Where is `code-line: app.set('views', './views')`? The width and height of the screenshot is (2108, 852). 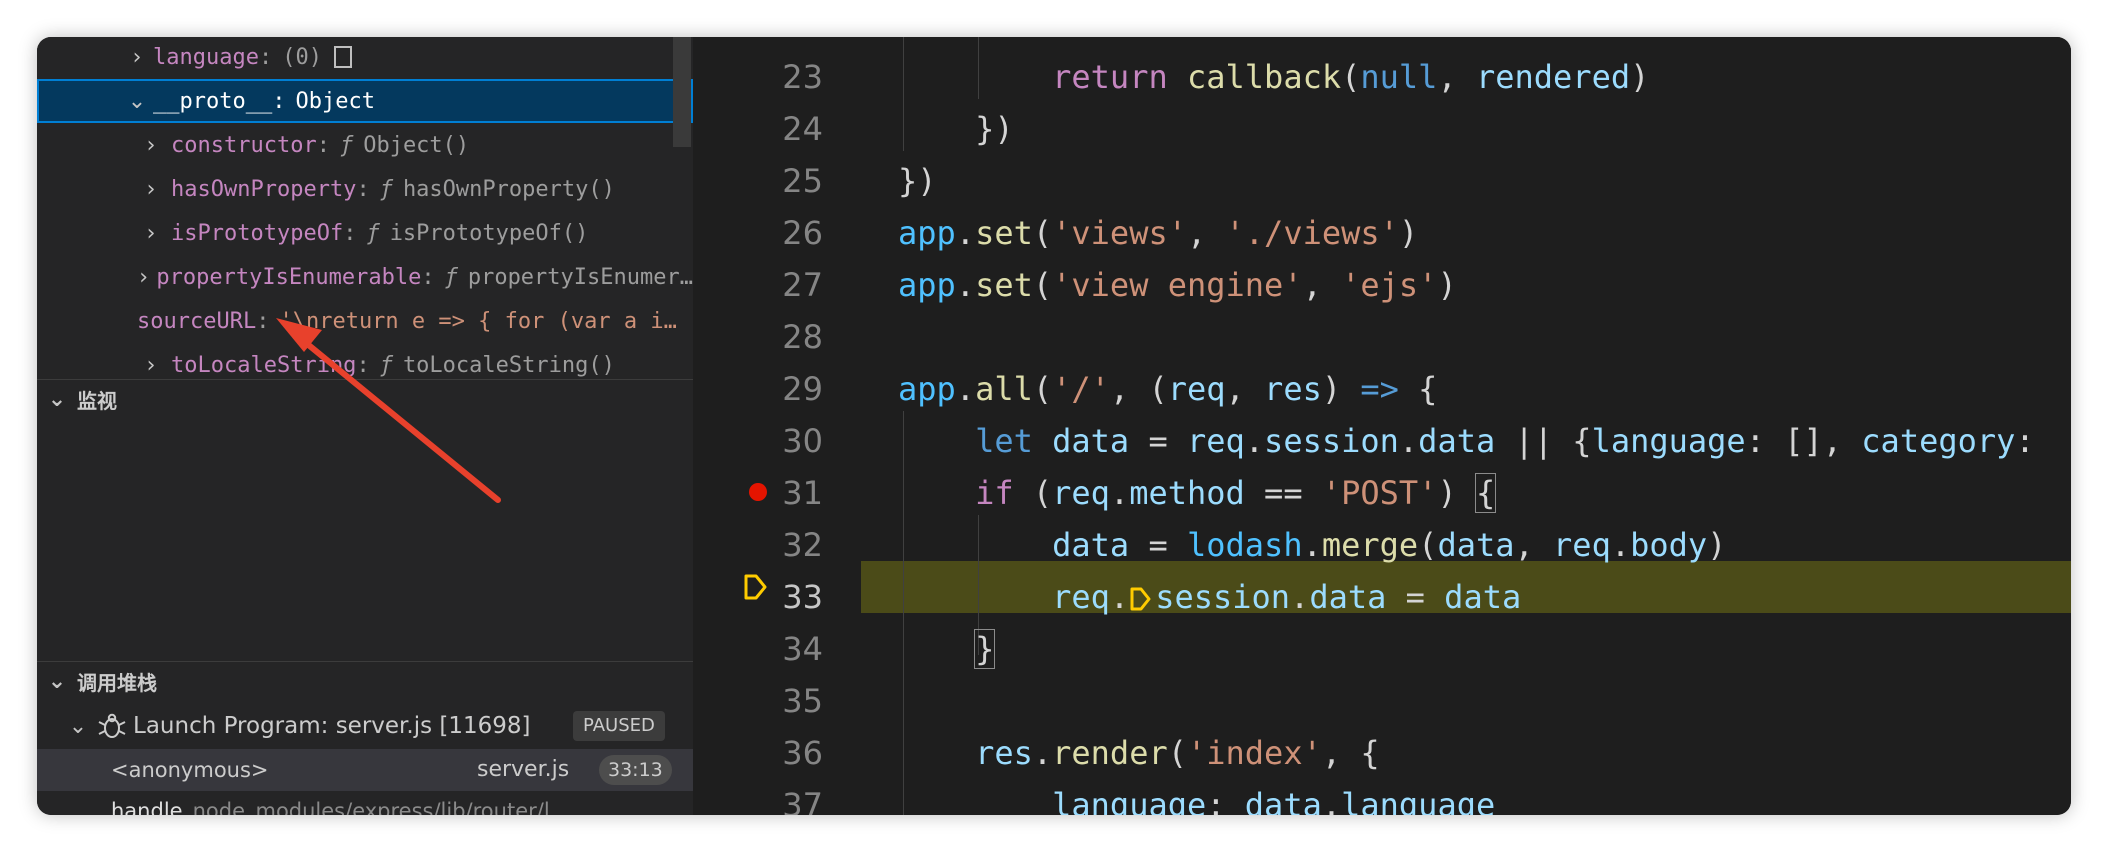 code-line: app.set('views', './views') is located at coordinates (1158, 233).